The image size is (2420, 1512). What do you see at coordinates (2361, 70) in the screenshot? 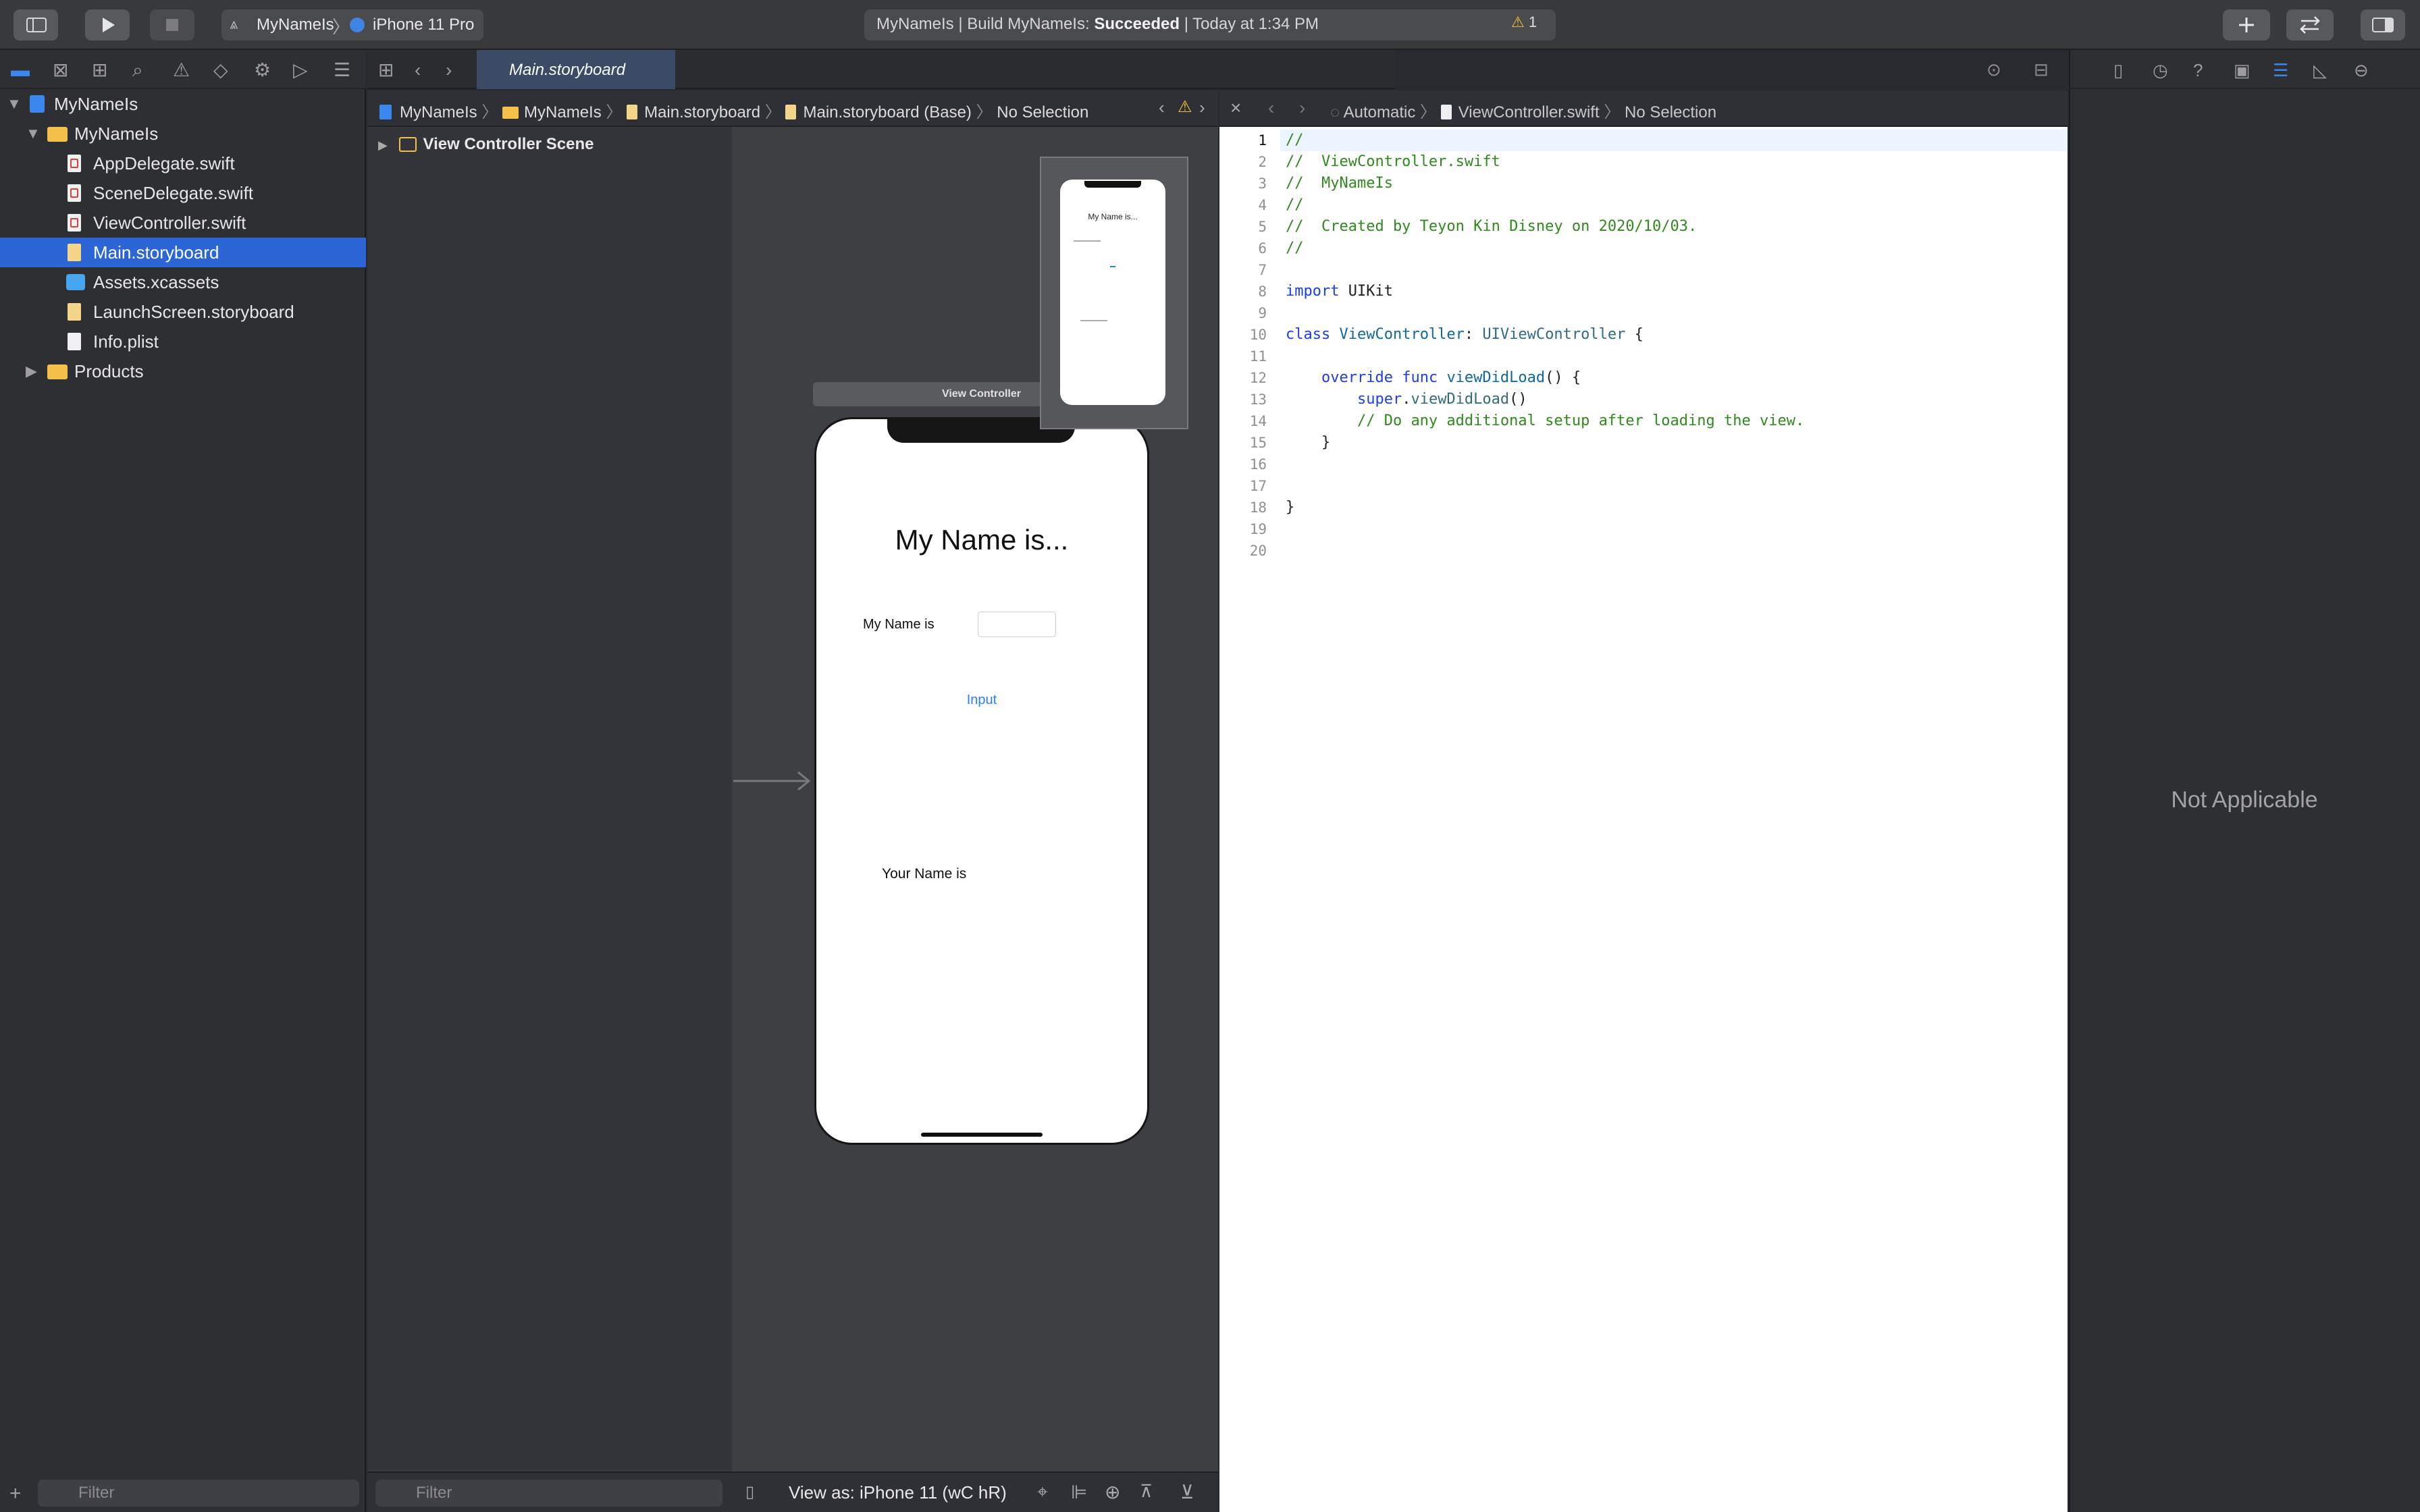
I see `connections-inspector-icon: ⊖` at bounding box center [2361, 70].